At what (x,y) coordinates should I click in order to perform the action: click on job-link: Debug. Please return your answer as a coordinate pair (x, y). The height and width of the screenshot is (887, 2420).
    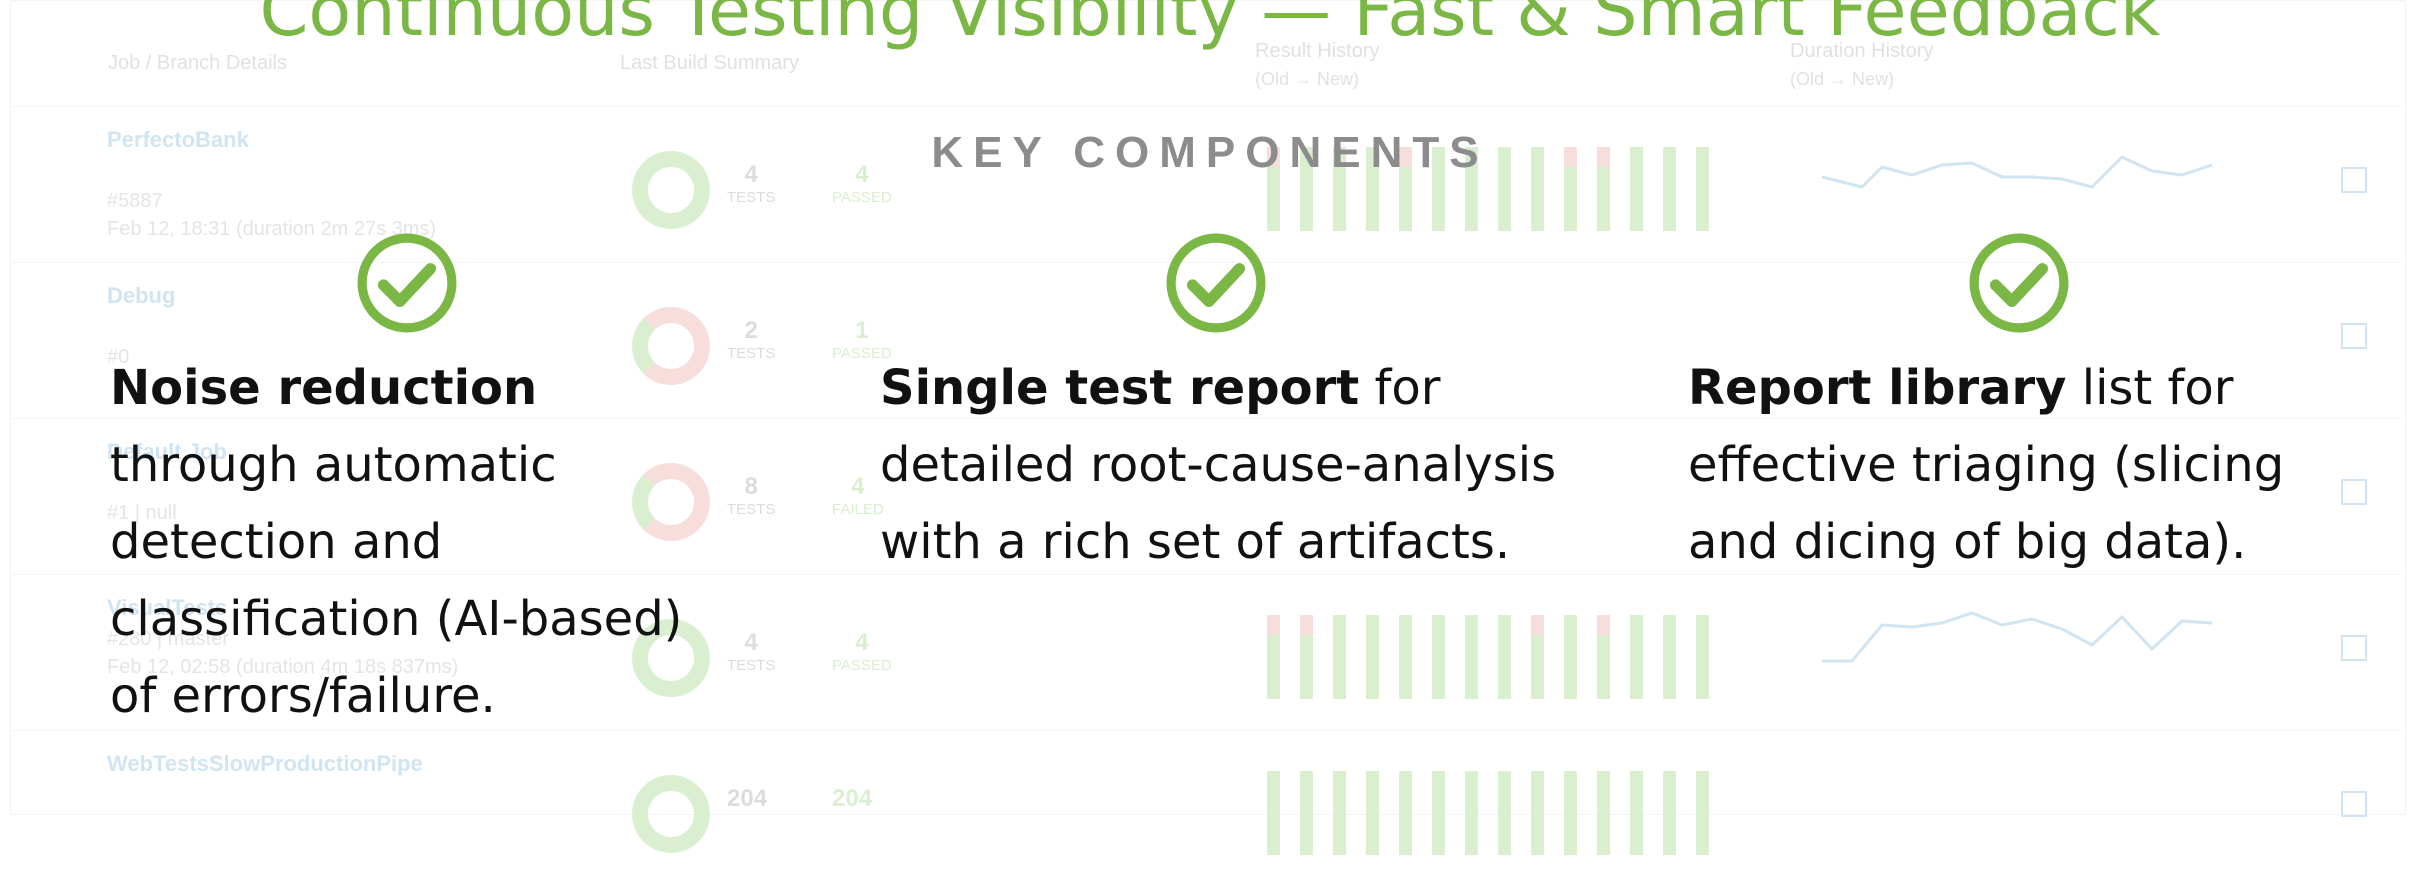
    Looking at the image, I should click on (141, 296).